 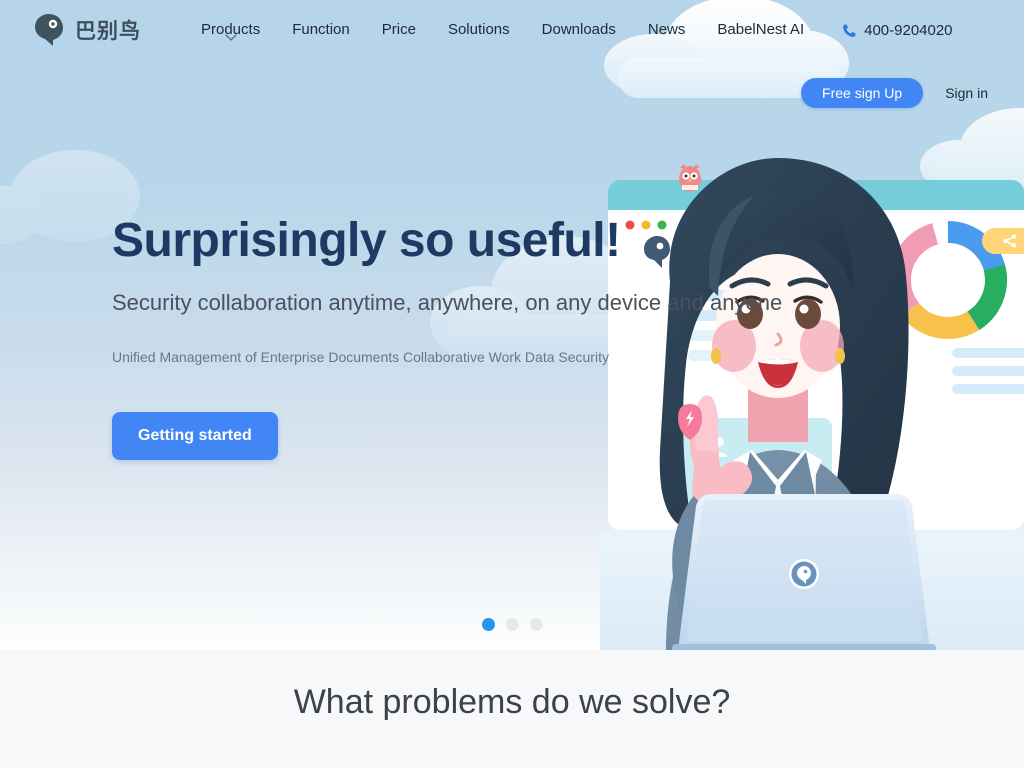 What do you see at coordinates (230, 37) in the screenshot?
I see `chevron-down-icon` at bounding box center [230, 37].